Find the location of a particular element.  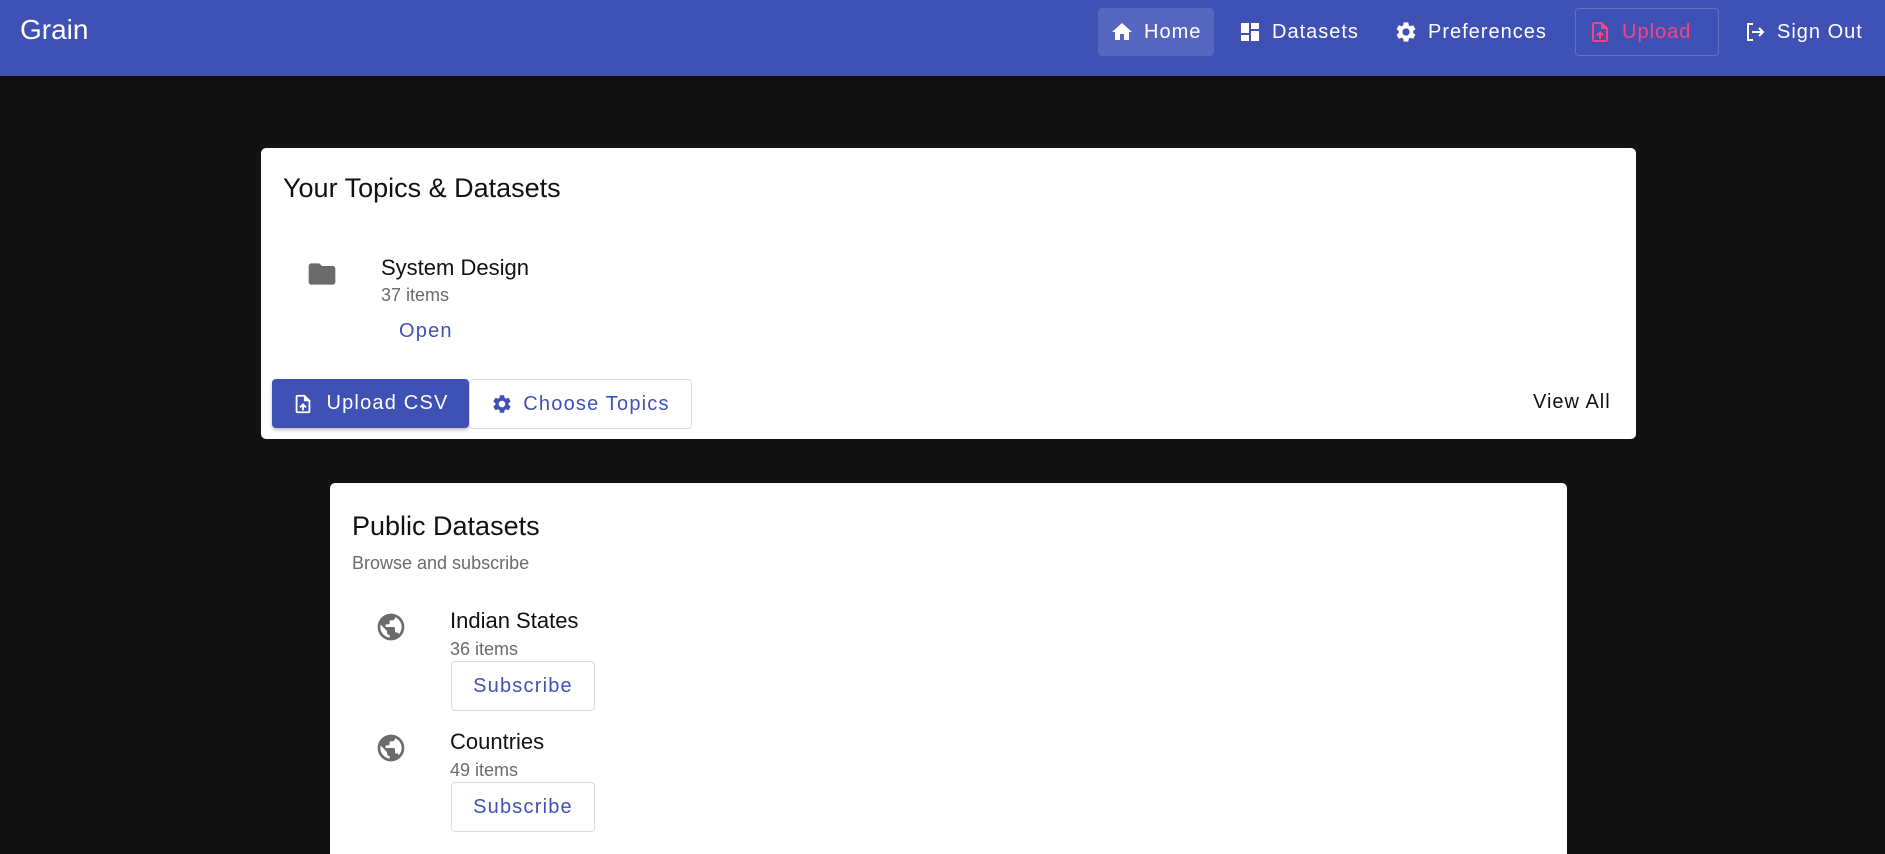

upload-csv-label: Upload CSV is located at coordinates (387, 403).